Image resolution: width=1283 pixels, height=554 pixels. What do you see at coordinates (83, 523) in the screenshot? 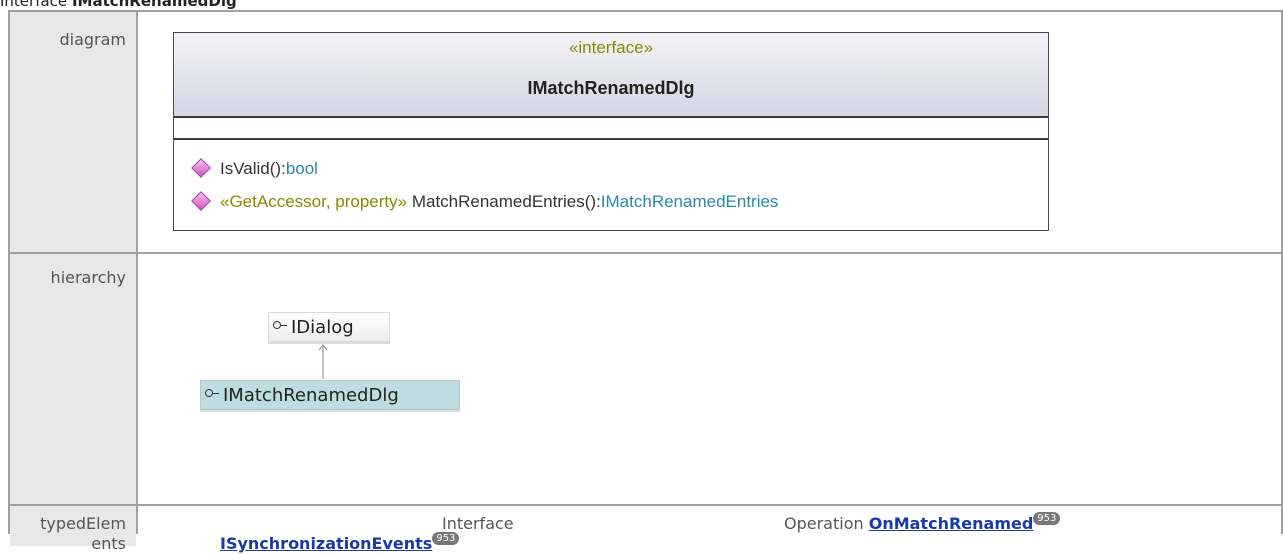
I see `typed-elements-label-line-1: typedElem` at bounding box center [83, 523].